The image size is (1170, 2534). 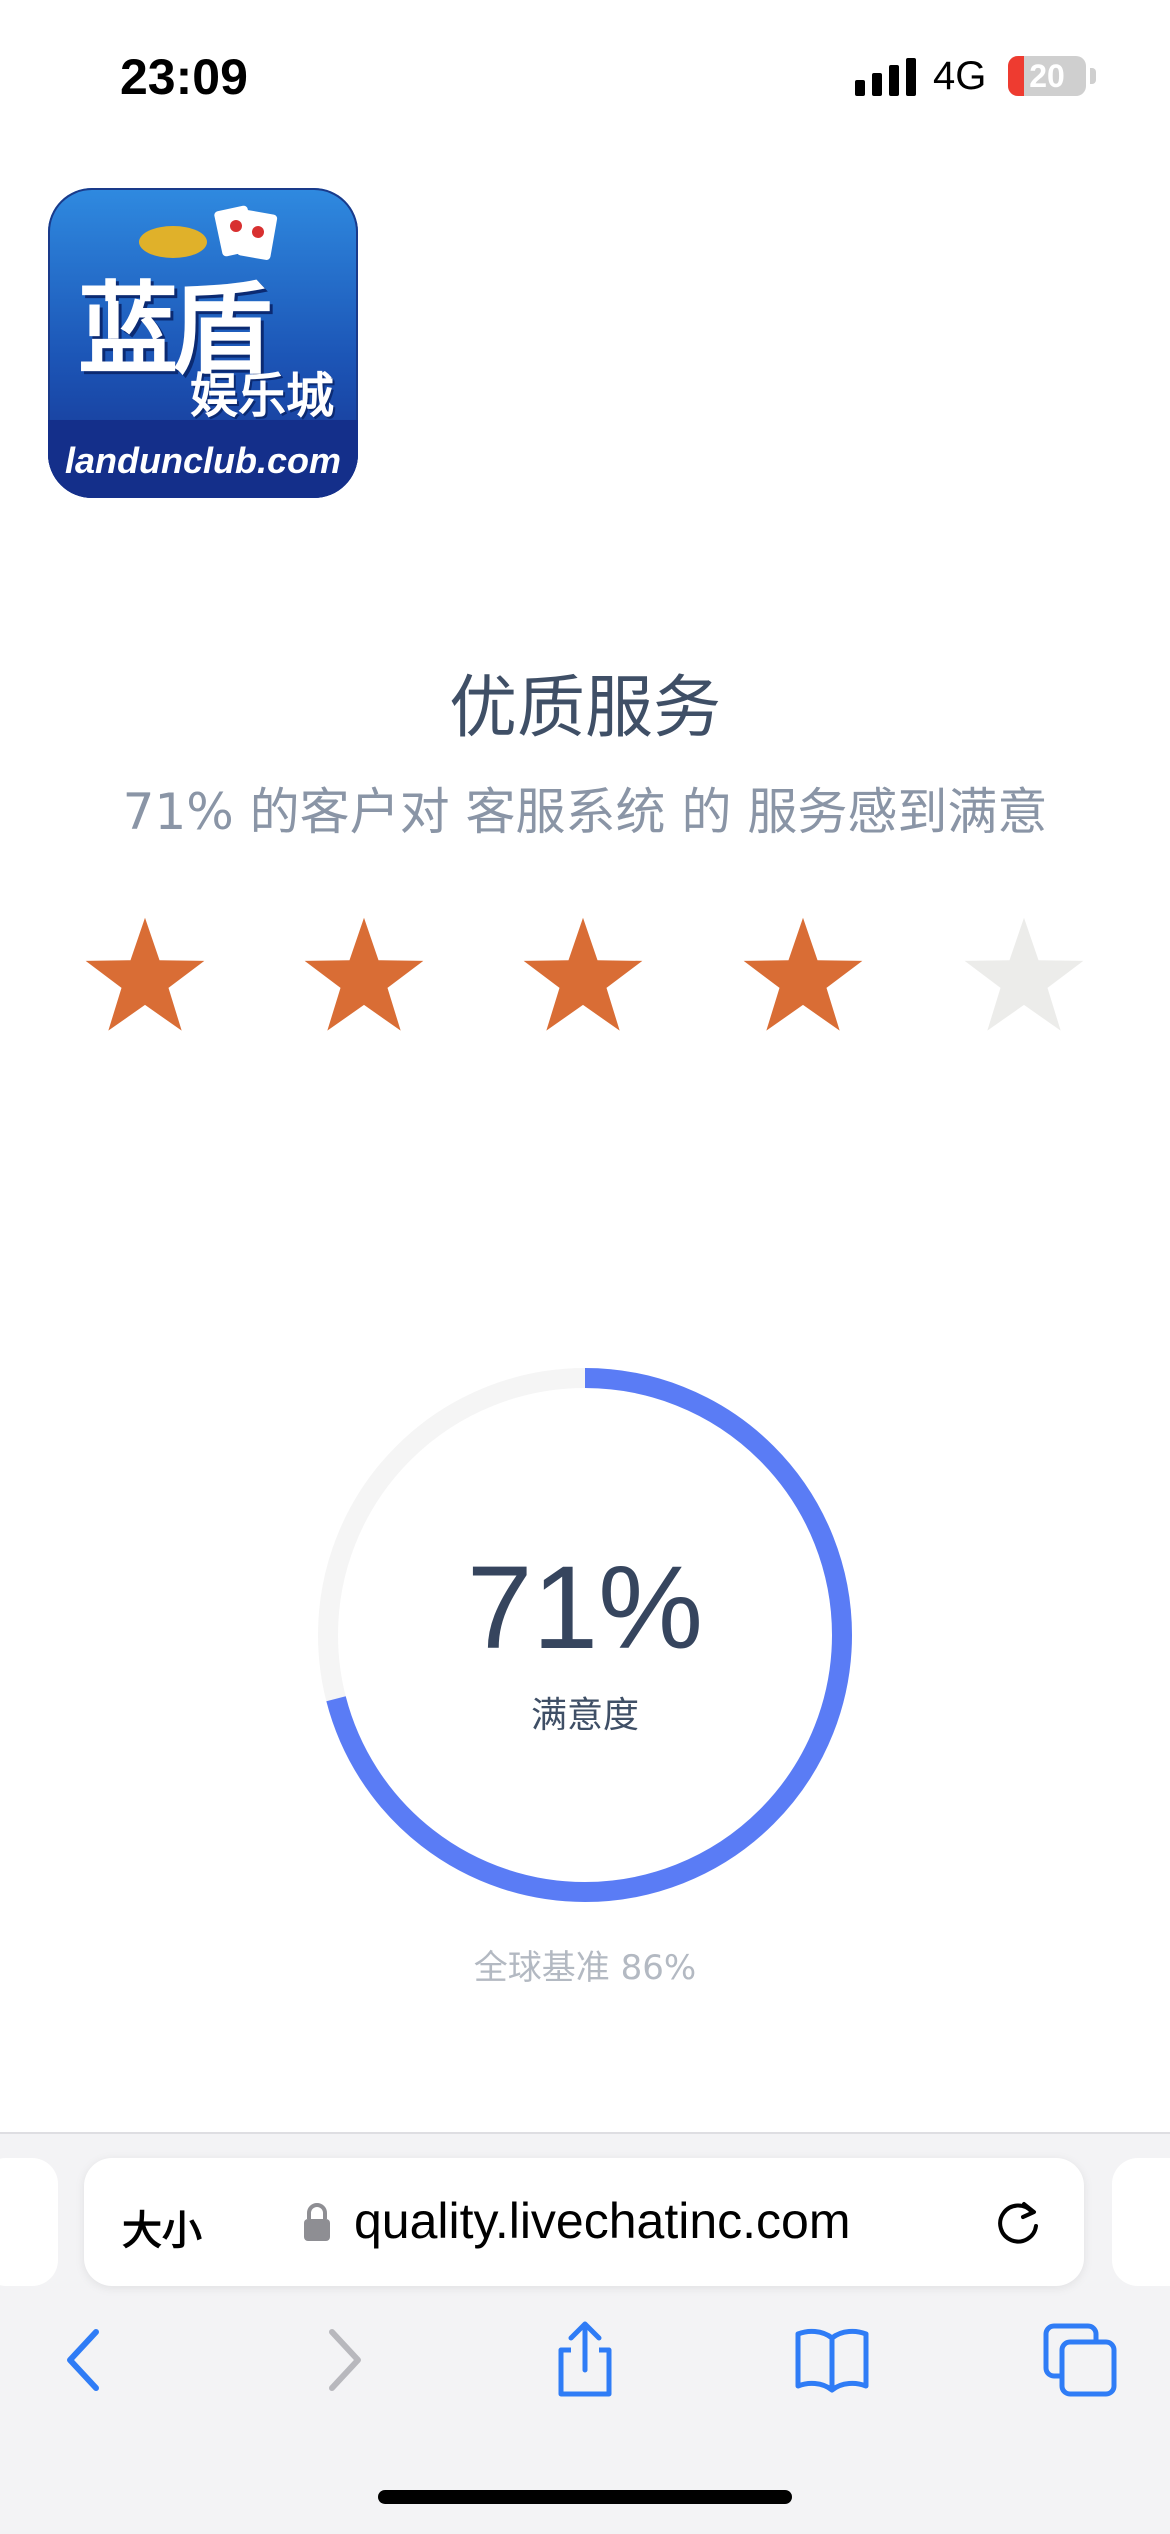 I want to click on gauge-value: 71%, so click(x=585, y=1608).